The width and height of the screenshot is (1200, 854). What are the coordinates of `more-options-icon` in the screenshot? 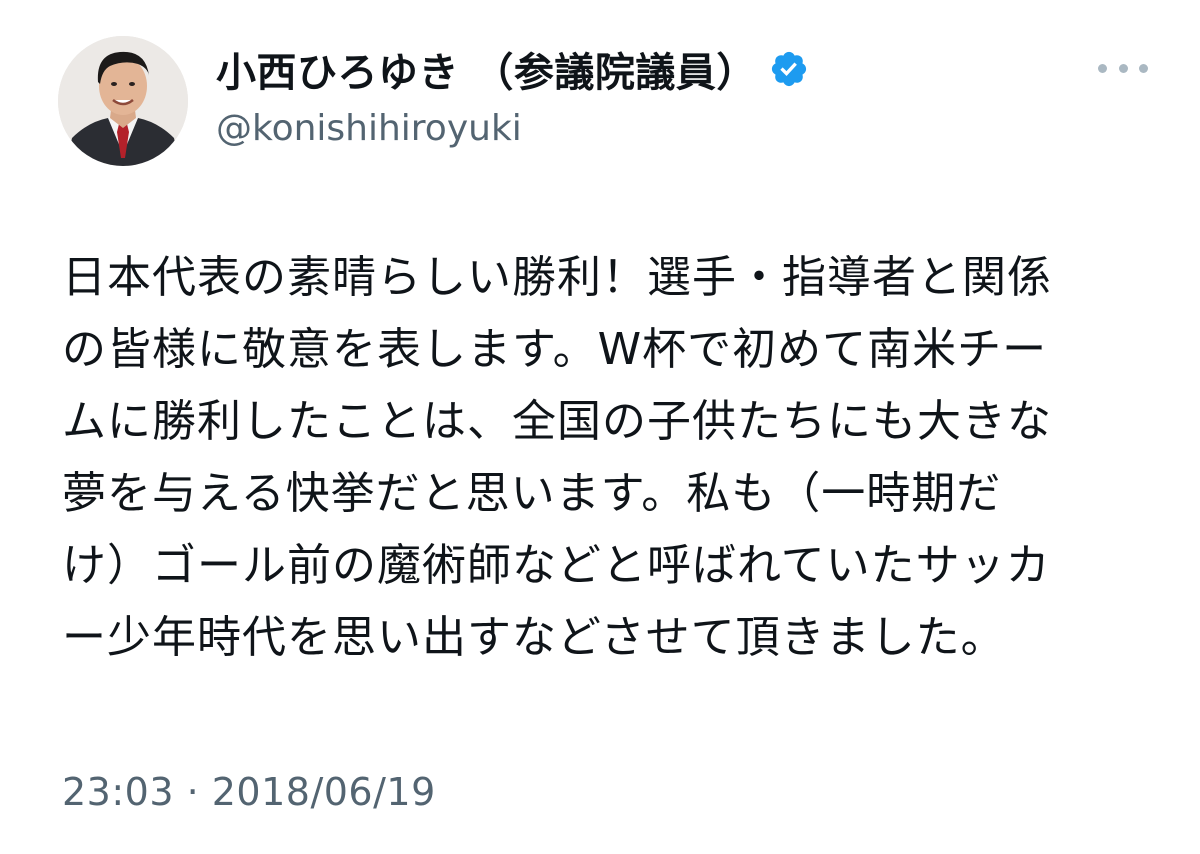 It's located at (1123, 68).